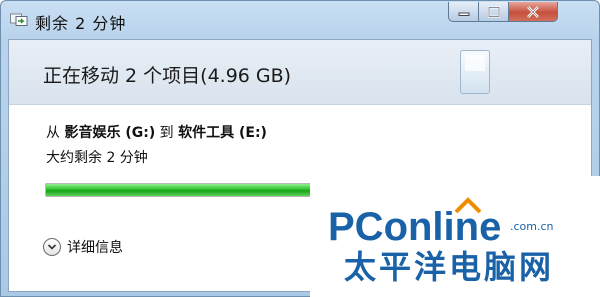  Describe the element at coordinates (300, 20) in the screenshot. I see `title-bar: 剩余 2 分钟` at that location.